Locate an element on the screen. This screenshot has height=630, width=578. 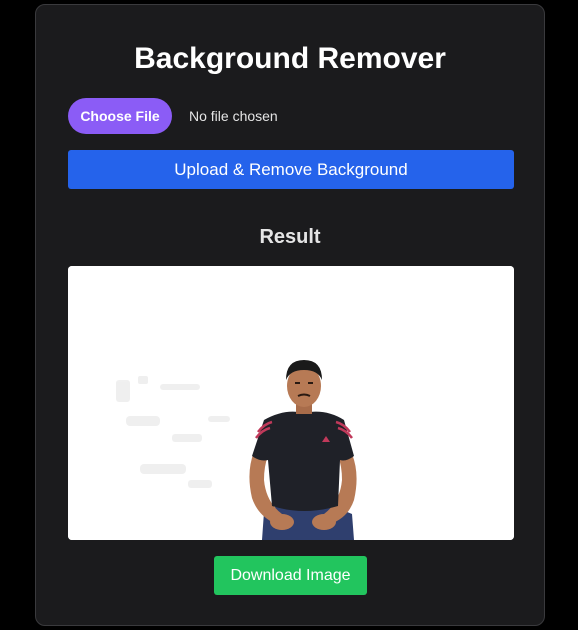
choose-file-button: Choose File is located at coordinates (120, 116).